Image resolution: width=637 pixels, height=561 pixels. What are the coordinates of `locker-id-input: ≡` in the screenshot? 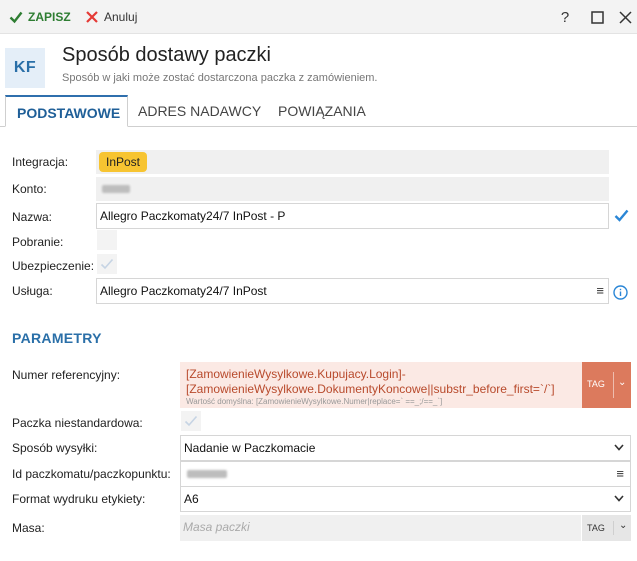 It's located at (405, 474).